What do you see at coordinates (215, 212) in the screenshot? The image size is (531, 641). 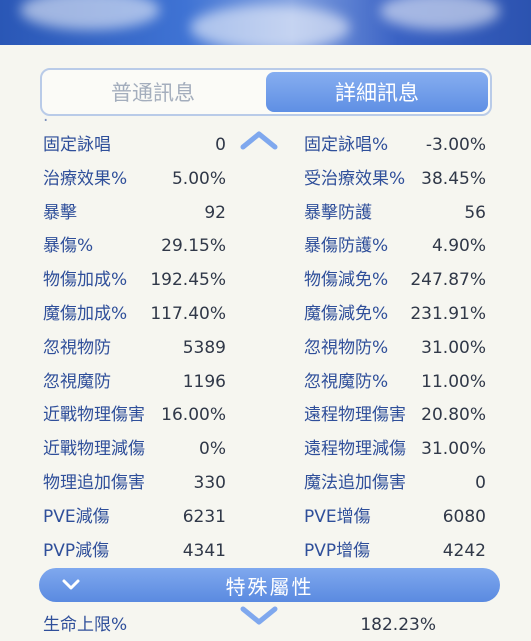 I see `stat-value-left: 92` at bounding box center [215, 212].